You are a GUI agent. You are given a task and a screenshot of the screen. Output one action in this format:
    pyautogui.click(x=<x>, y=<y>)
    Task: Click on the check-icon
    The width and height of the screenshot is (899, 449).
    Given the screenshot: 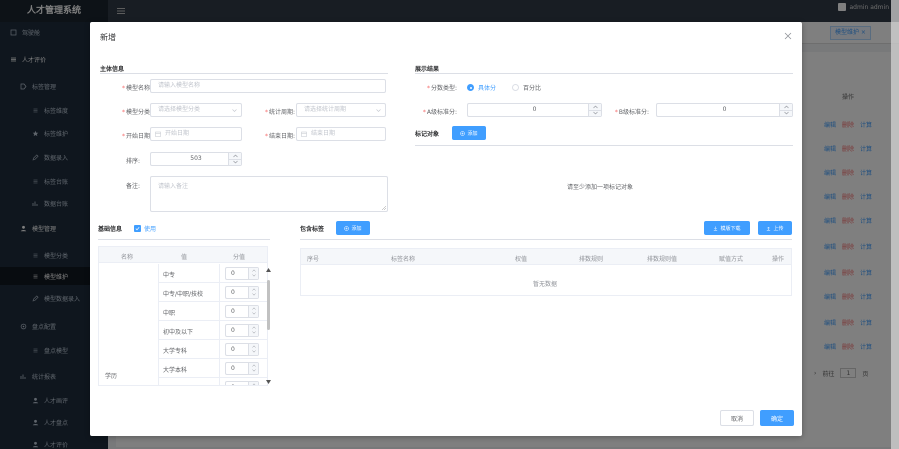 What is the action you would take?
    pyautogui.click(x=137, y=228)
    